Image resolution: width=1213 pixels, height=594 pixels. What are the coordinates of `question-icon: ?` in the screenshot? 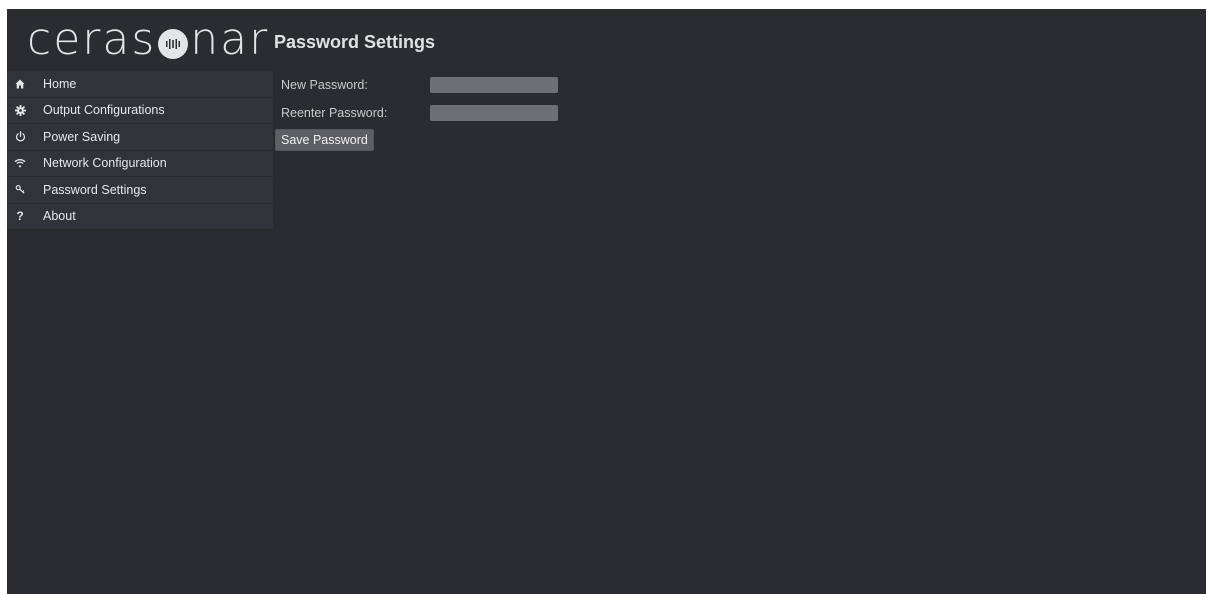 It's located at (20, 216).